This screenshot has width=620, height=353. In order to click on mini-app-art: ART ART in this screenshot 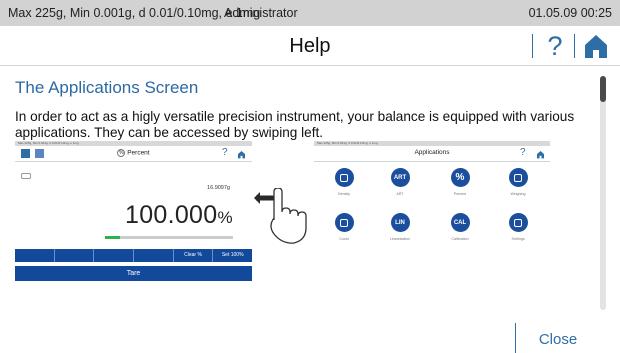, I will do `click(400, 188)`.